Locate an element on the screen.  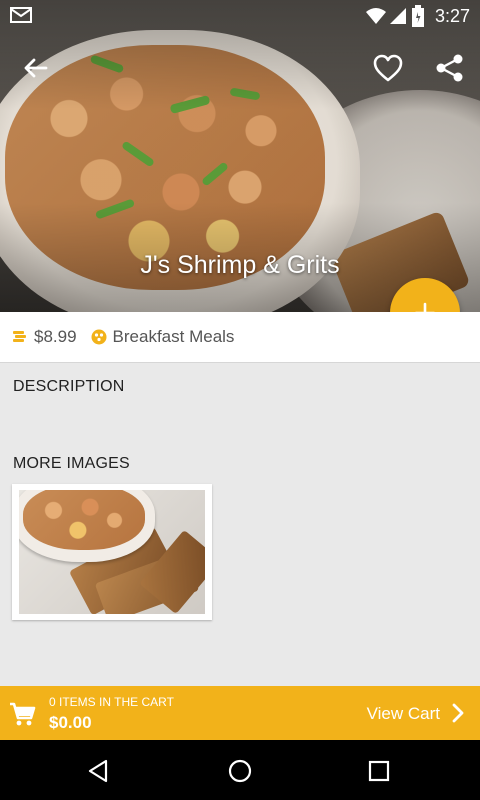
item-category: Breakfast Meals is located at coordinates (173, 336).